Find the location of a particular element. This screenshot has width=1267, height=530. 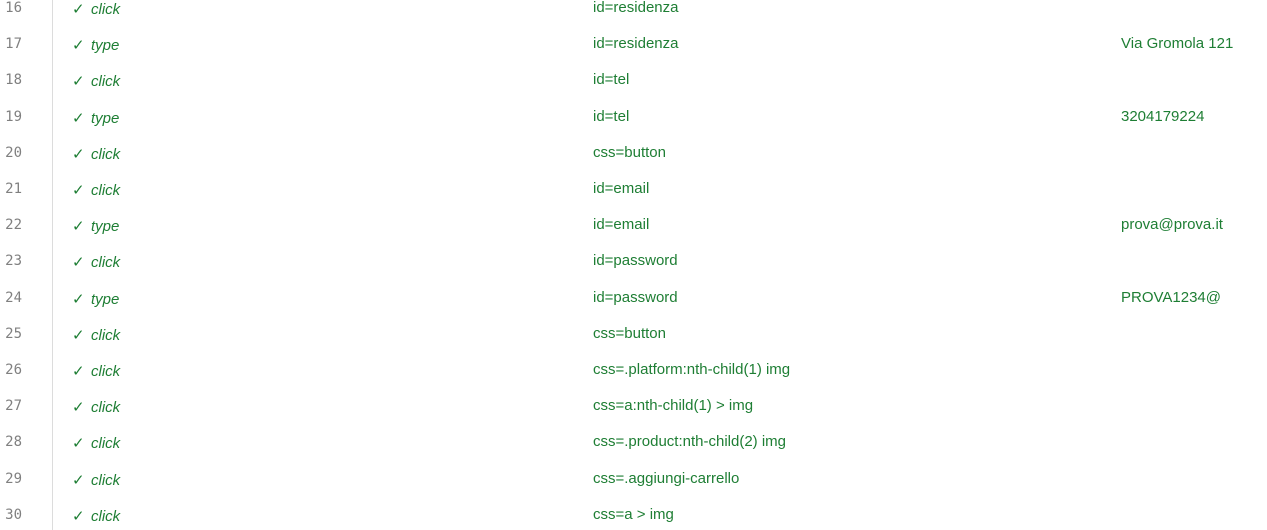

line-number: 16 is located at coordinates (13, 8).